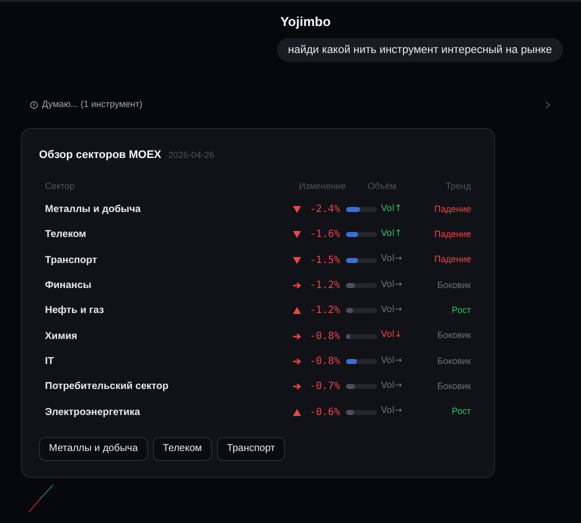 This screenshot has width=581, height=523. I want to click on change-value: -1.6%, so click(324, 235).